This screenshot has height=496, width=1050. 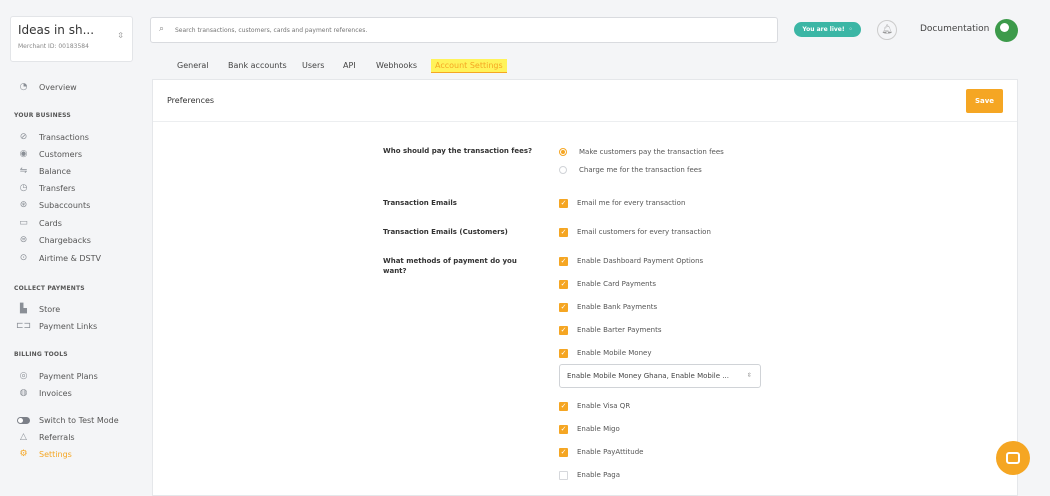 I want to click on method-visa-qr: ✓ Enable Visa QR, so click(x=594, y=406).